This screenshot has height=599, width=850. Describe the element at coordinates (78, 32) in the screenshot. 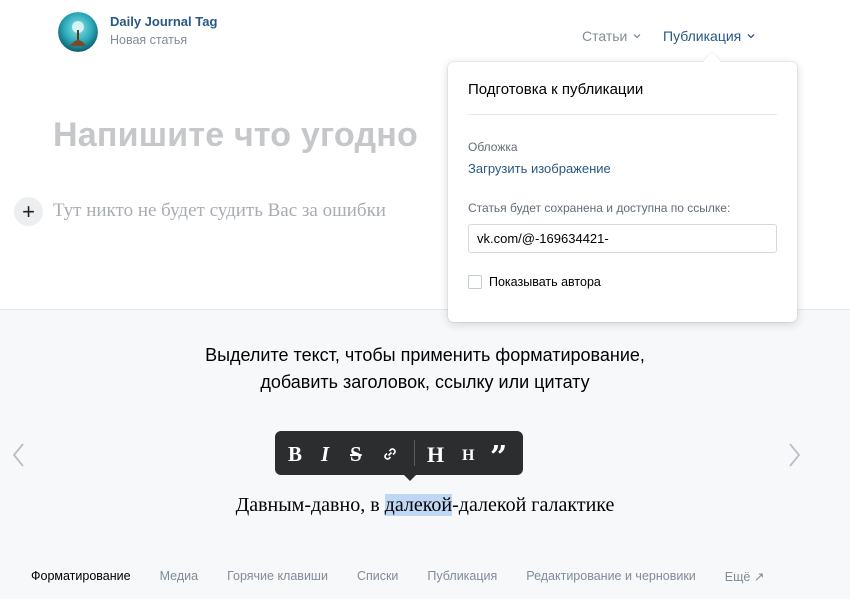

I see `community-avatar` at that location.